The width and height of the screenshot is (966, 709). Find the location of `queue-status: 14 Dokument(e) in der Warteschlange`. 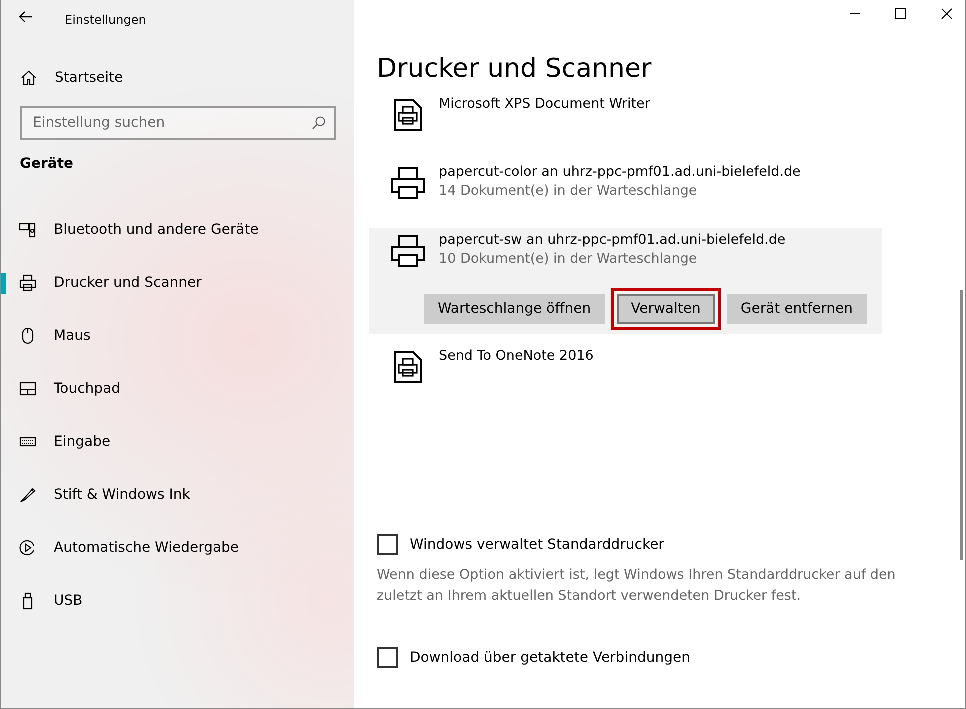

queue-status: 14 Dokument(e) in der Warteschlange is located at coordinates (568, 190).